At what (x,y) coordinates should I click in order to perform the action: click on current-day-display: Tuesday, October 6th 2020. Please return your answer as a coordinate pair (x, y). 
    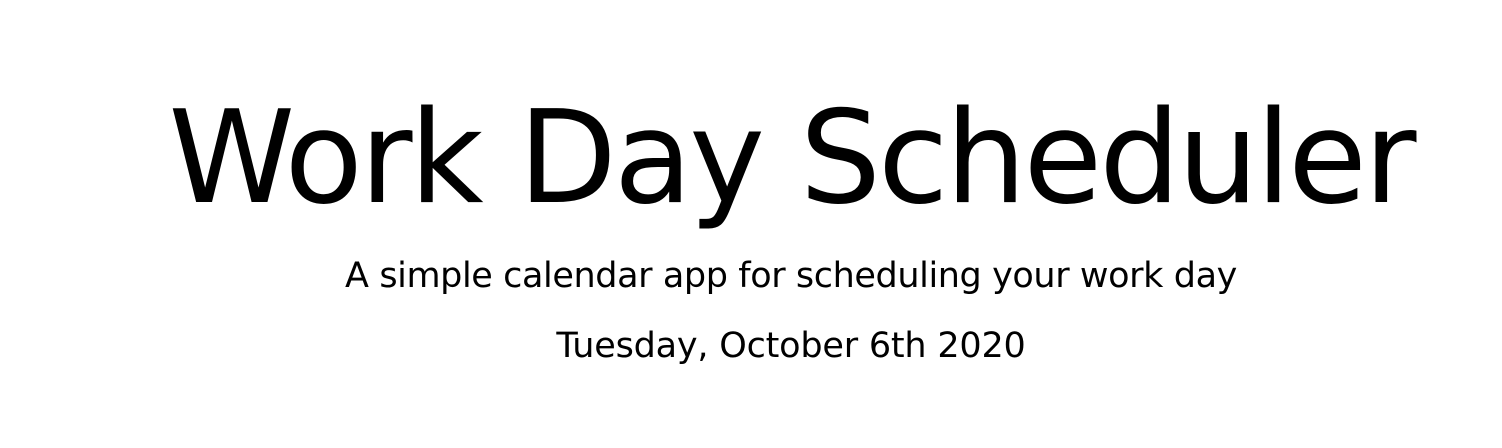
    Looking at the image, I should click on (791, 346).